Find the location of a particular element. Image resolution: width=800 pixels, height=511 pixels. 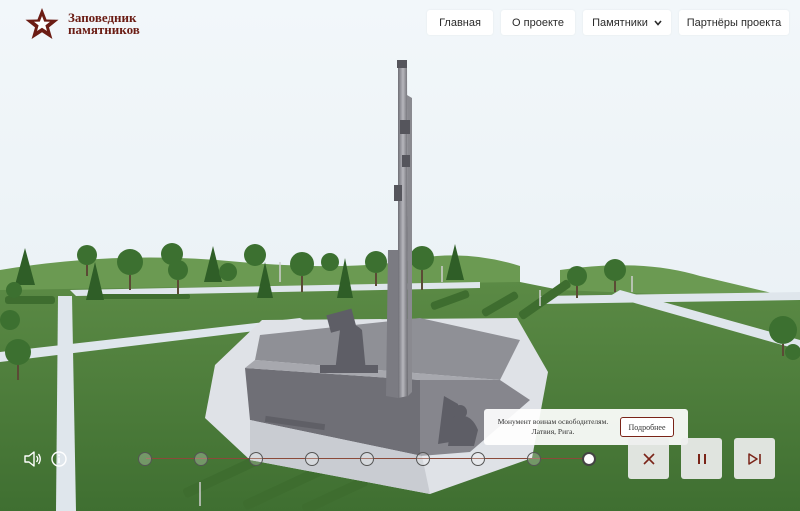

next-monument-button is located at coordinates (754, 458).